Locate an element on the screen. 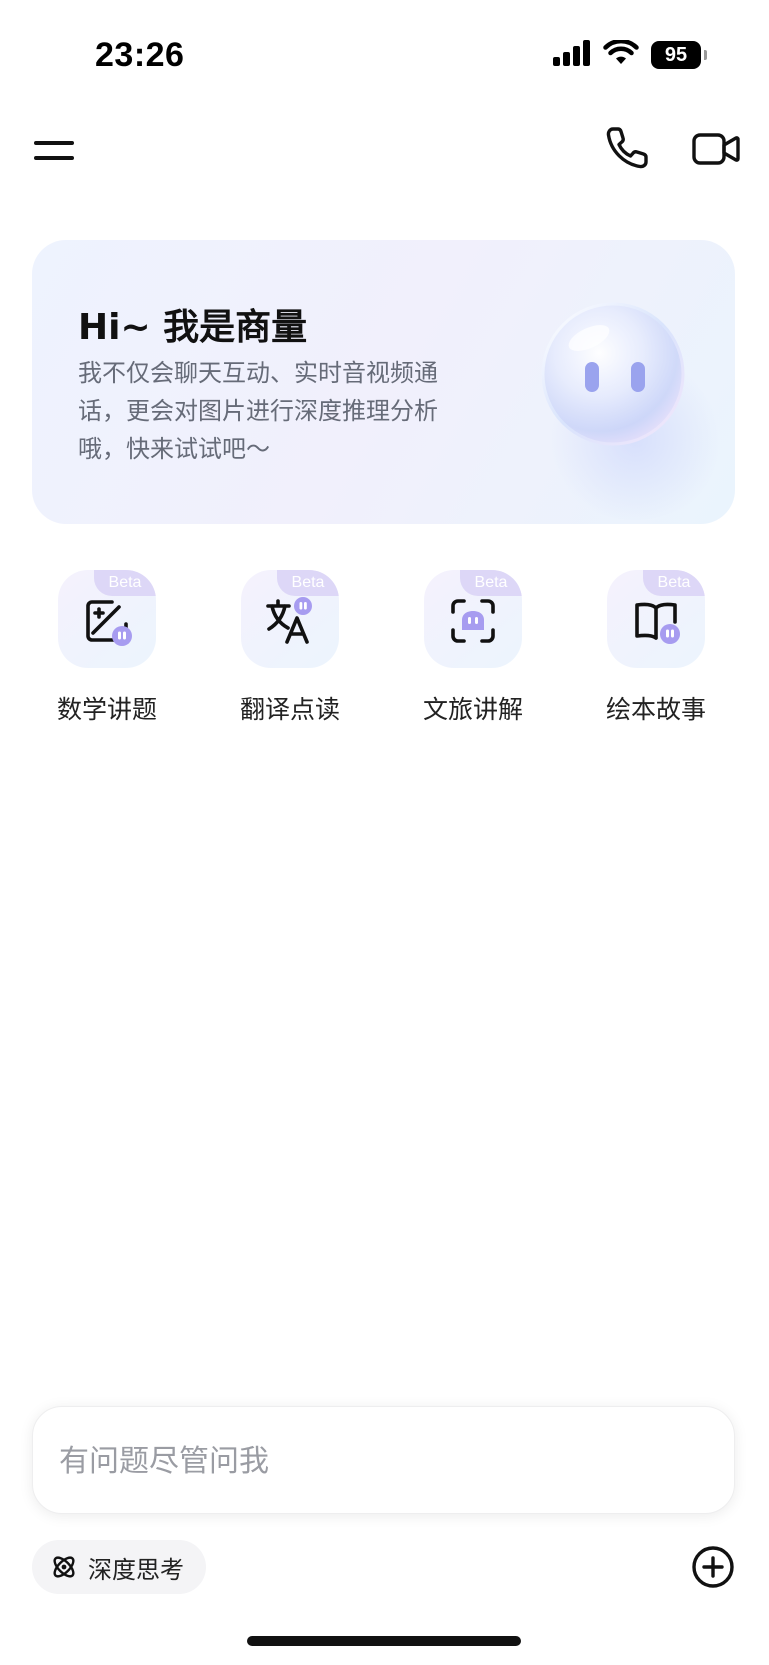 The height and width of the screenshot is (1665, 769). feature-translate: Beta 翻译点读 is located at coordinates (290, 648).